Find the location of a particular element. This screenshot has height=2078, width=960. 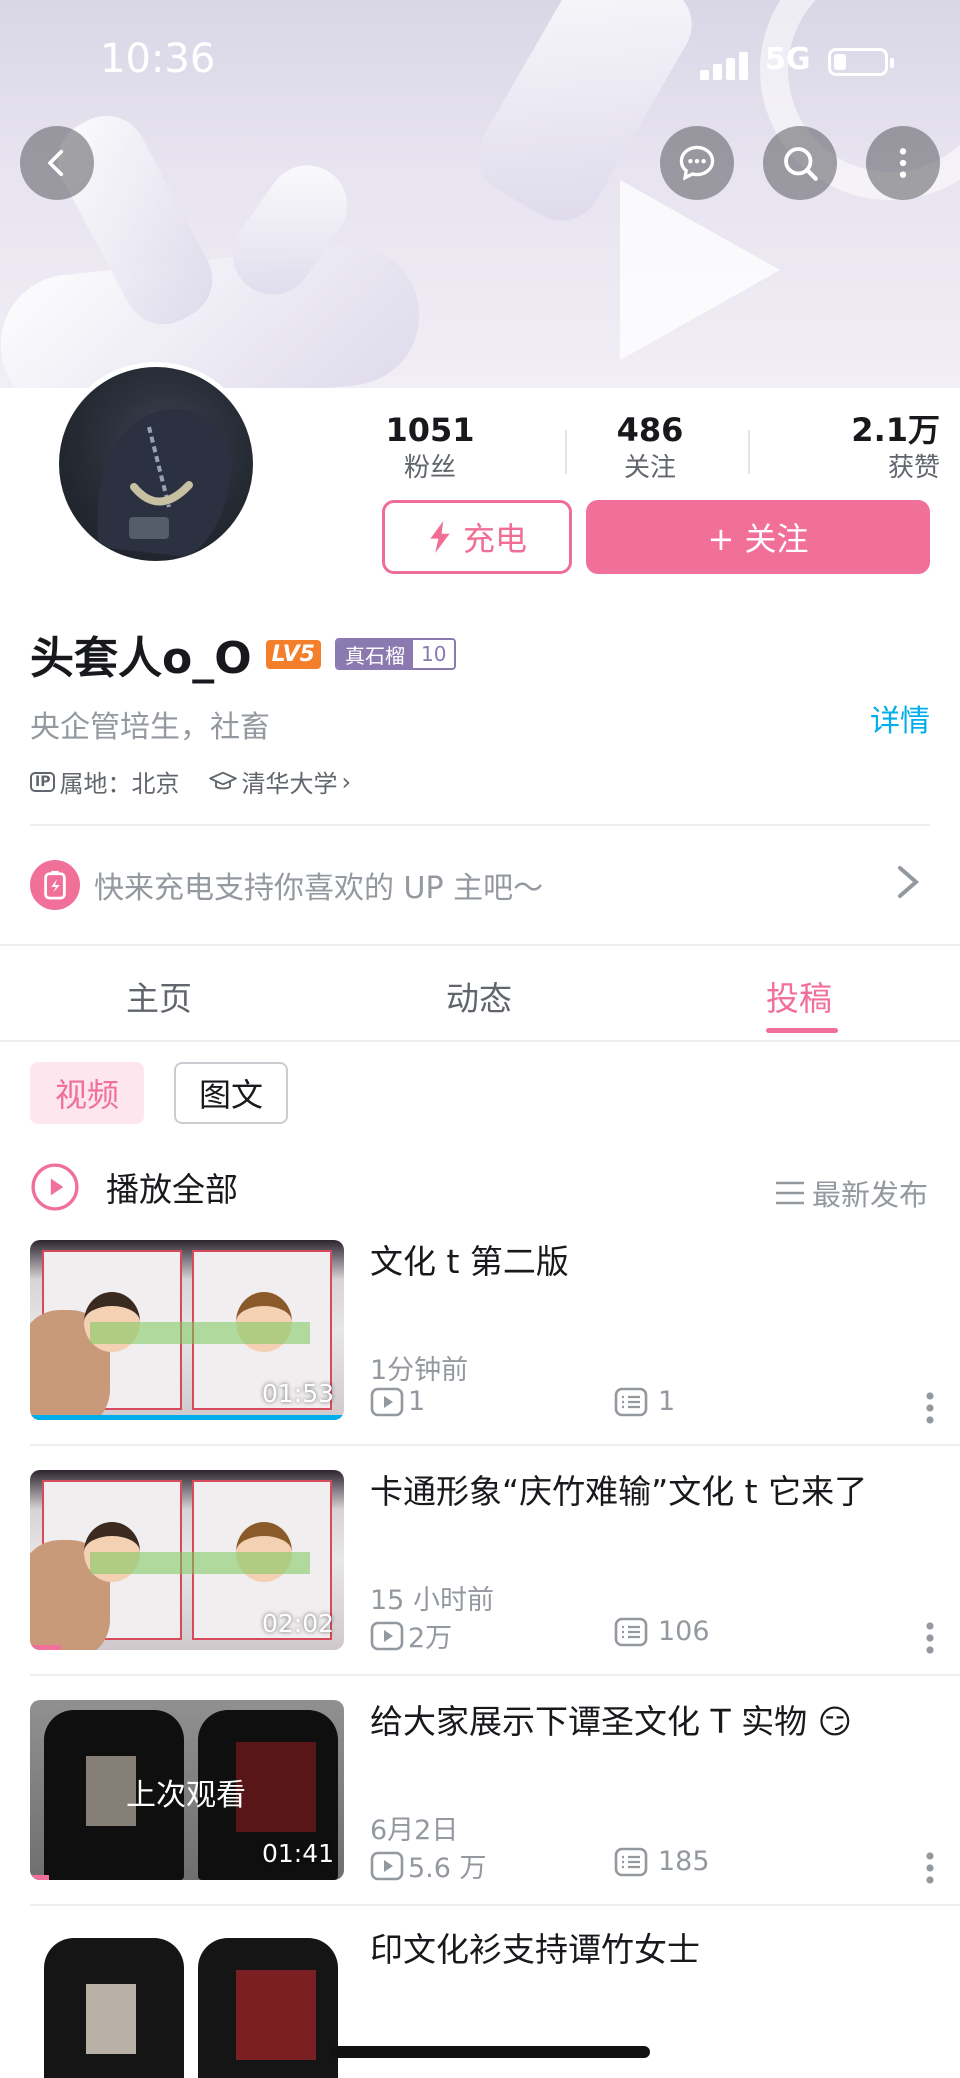

stat-fans: 1051 粉丝 is located at coordinates (430, 448).